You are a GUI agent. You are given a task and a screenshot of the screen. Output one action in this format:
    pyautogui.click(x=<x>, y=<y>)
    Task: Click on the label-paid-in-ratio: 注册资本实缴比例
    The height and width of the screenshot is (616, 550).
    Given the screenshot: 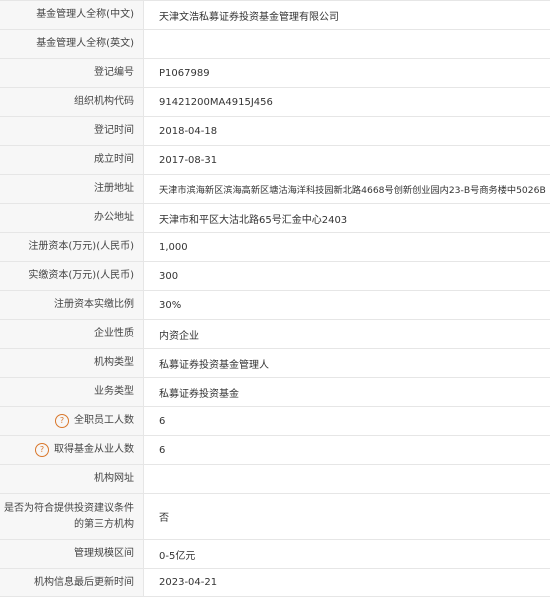 What is the action you would take?
    pyautogui.click(x=72, y=305)
    